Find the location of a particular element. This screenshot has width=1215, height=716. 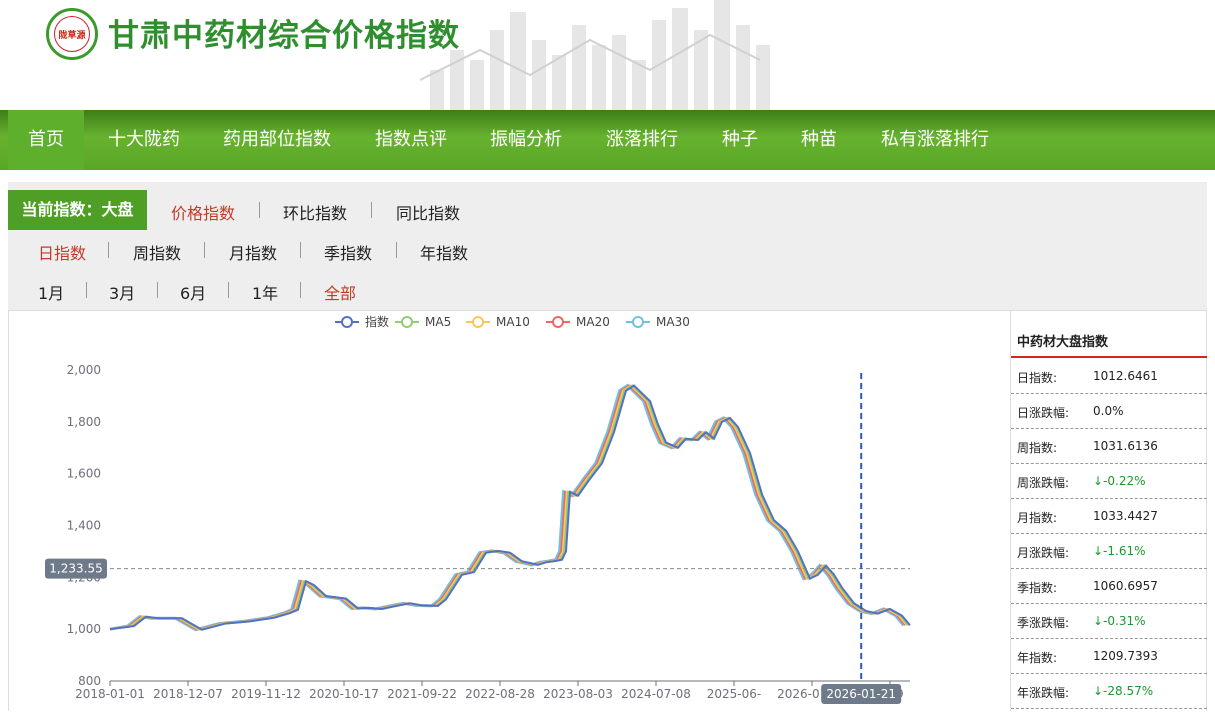

summary-value: 1209.7393 is located at coordinates (1125, 656).